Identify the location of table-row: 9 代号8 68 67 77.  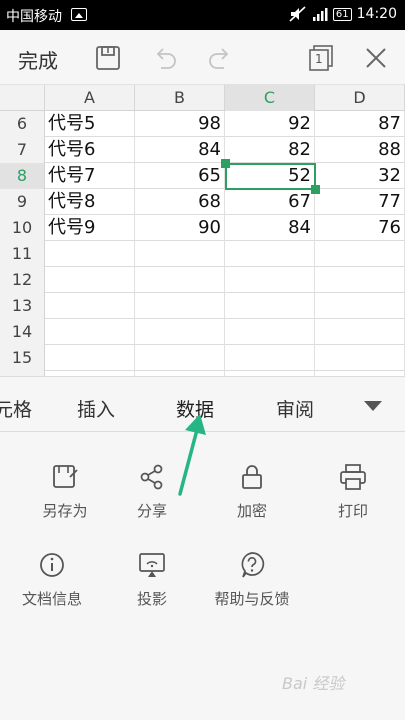
(202, 202).